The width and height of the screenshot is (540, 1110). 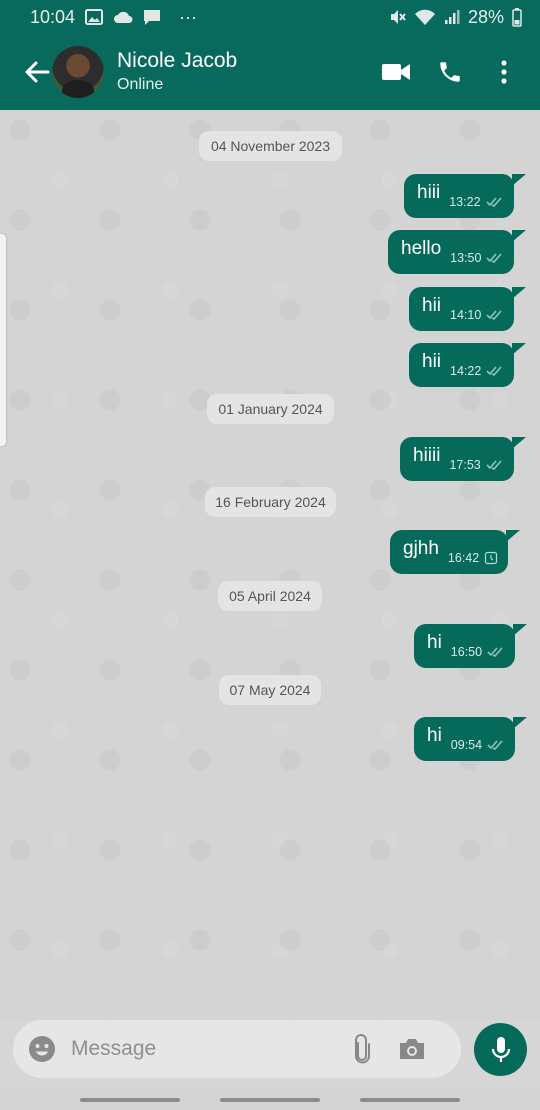 I want to click on chat-header: Nicole Jacob Online, so click(x=270, y=72).